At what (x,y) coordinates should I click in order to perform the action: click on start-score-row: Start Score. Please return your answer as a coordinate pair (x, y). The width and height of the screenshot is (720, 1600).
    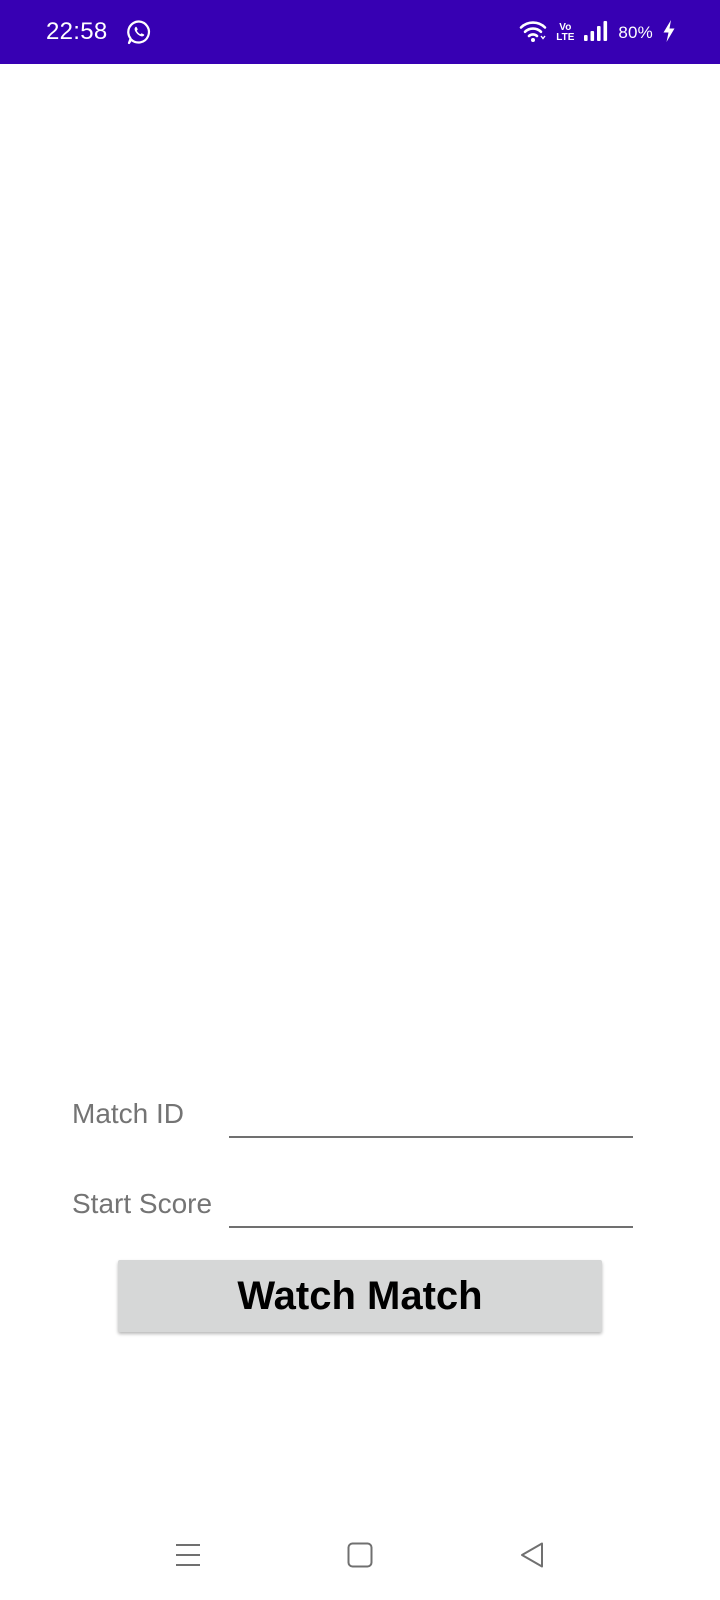
    Looking at the image, I should click on (352, 1205).